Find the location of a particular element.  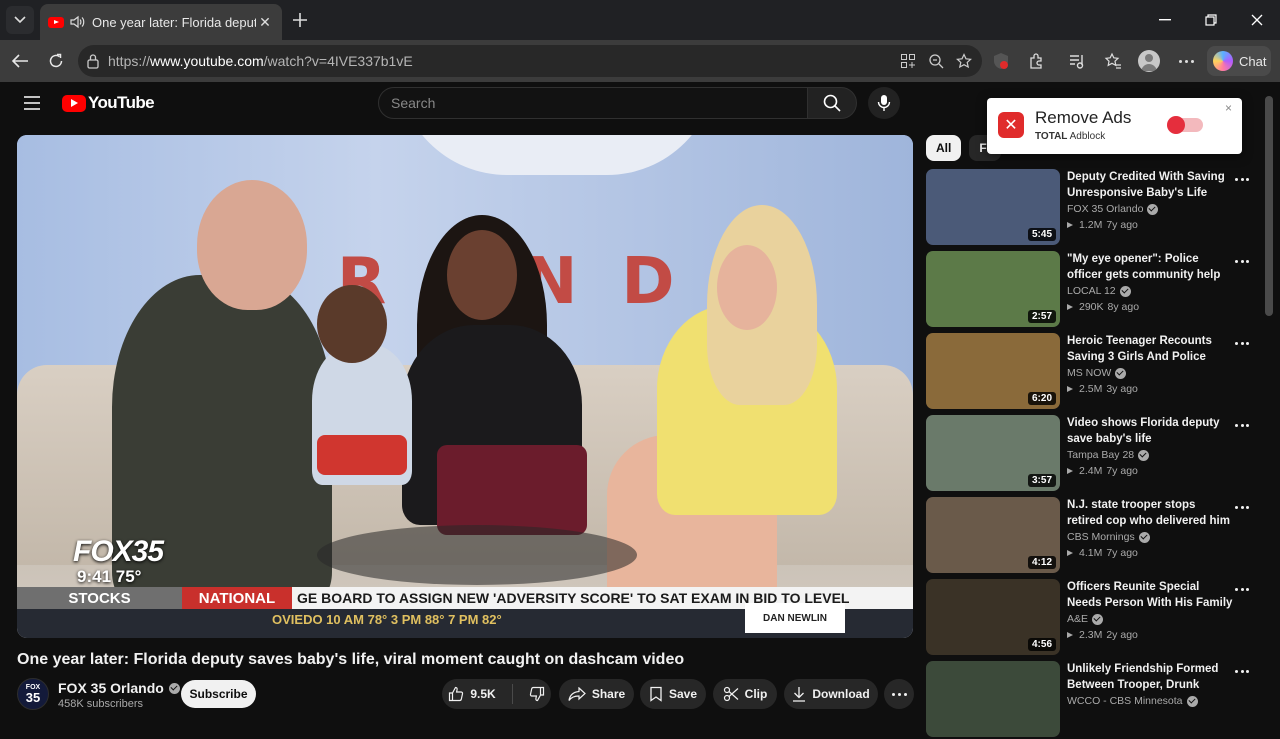

recommendation-thumbnail: 4:12 is located at coordinates (993, 535).